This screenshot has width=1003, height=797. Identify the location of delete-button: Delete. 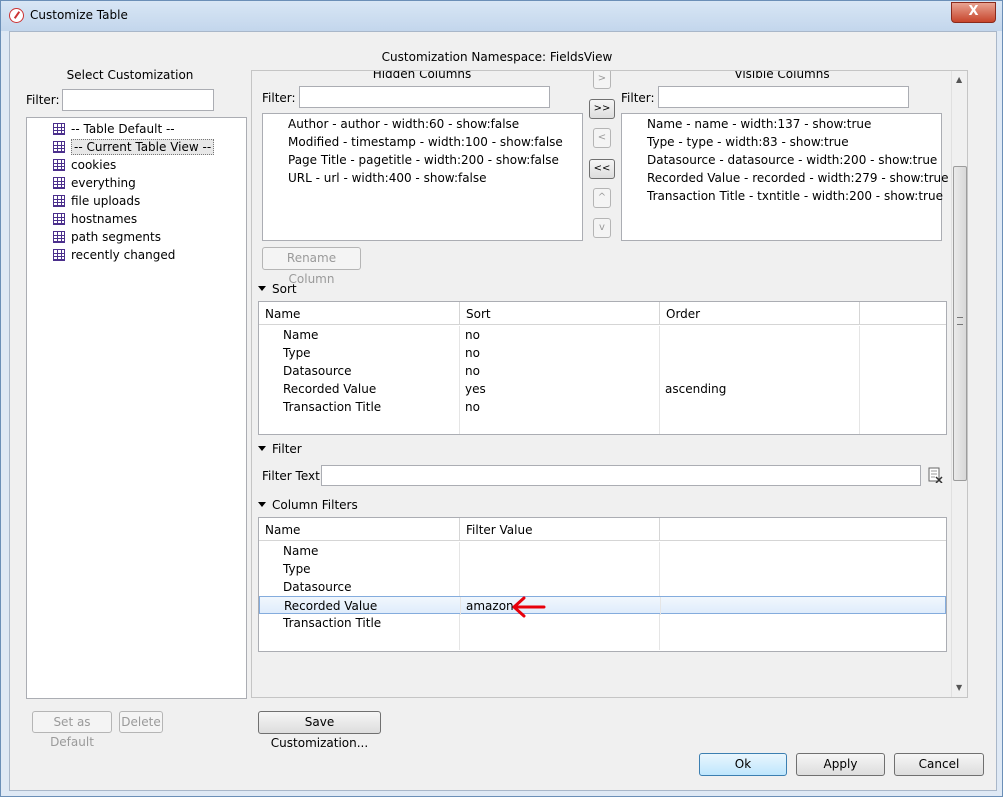
(141, 722).